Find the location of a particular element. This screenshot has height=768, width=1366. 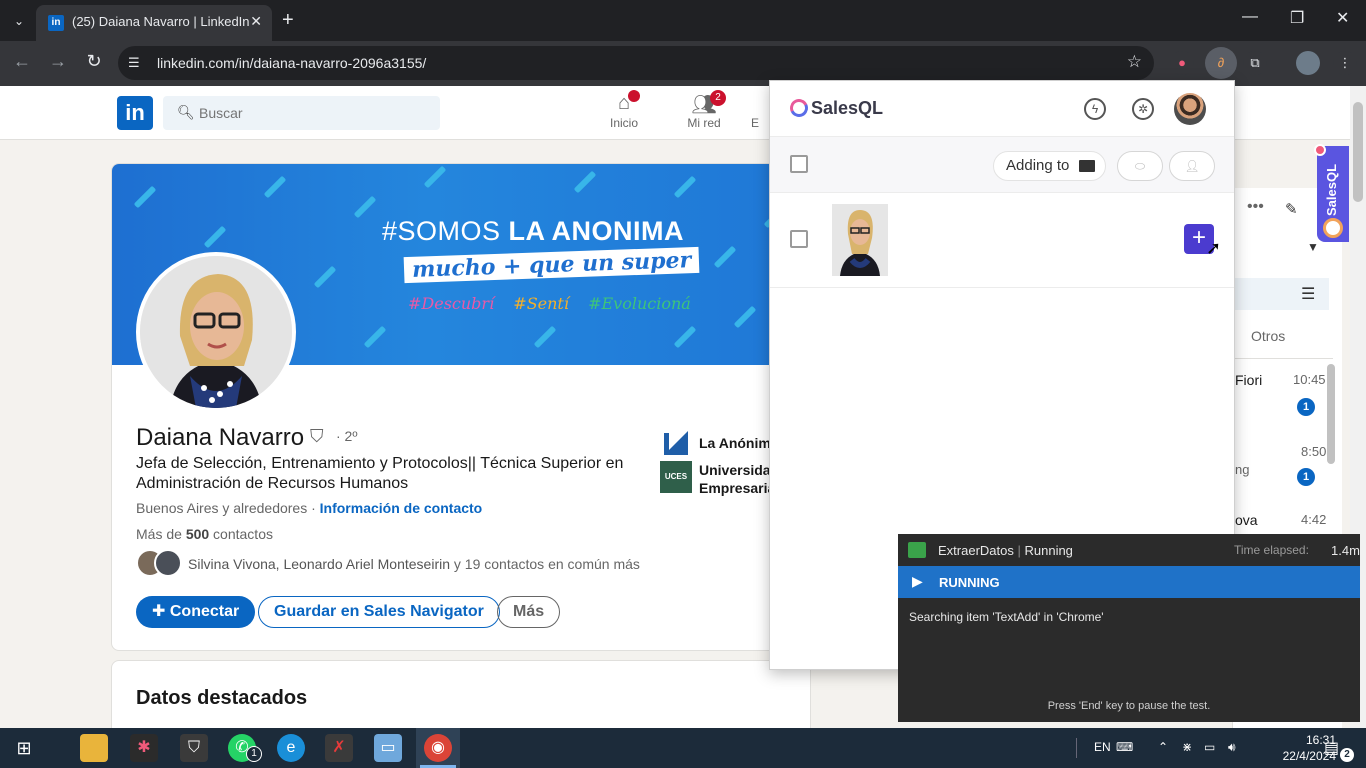

notification-dot is located at coordinates (1320, 150).